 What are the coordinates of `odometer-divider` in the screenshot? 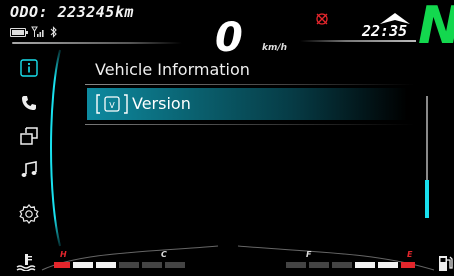 It's located at (97, 43).